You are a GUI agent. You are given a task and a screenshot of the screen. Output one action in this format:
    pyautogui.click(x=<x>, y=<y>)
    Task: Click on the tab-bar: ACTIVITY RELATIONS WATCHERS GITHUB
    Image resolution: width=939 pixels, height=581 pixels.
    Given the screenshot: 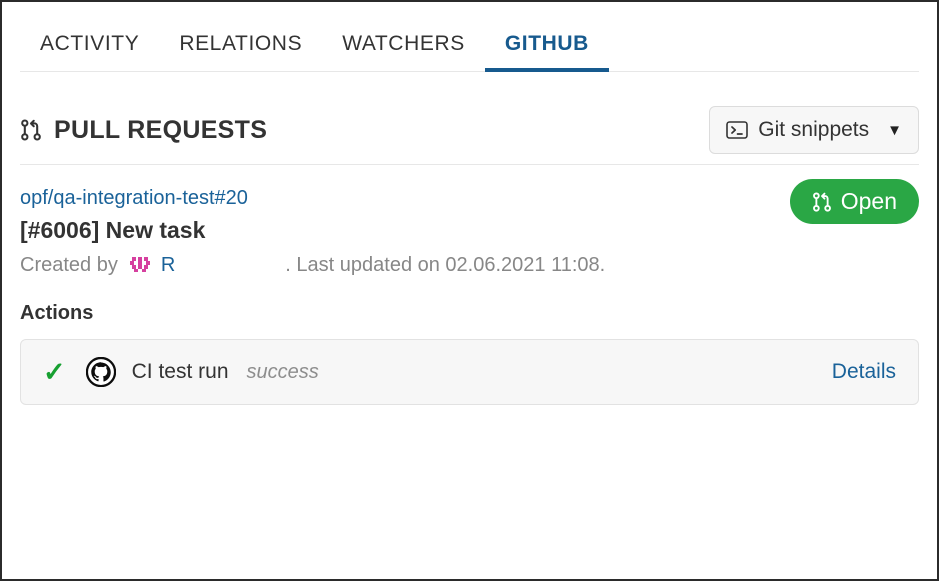 What is the action you would take?
    pyautogui.click(x=469, y=37)
    